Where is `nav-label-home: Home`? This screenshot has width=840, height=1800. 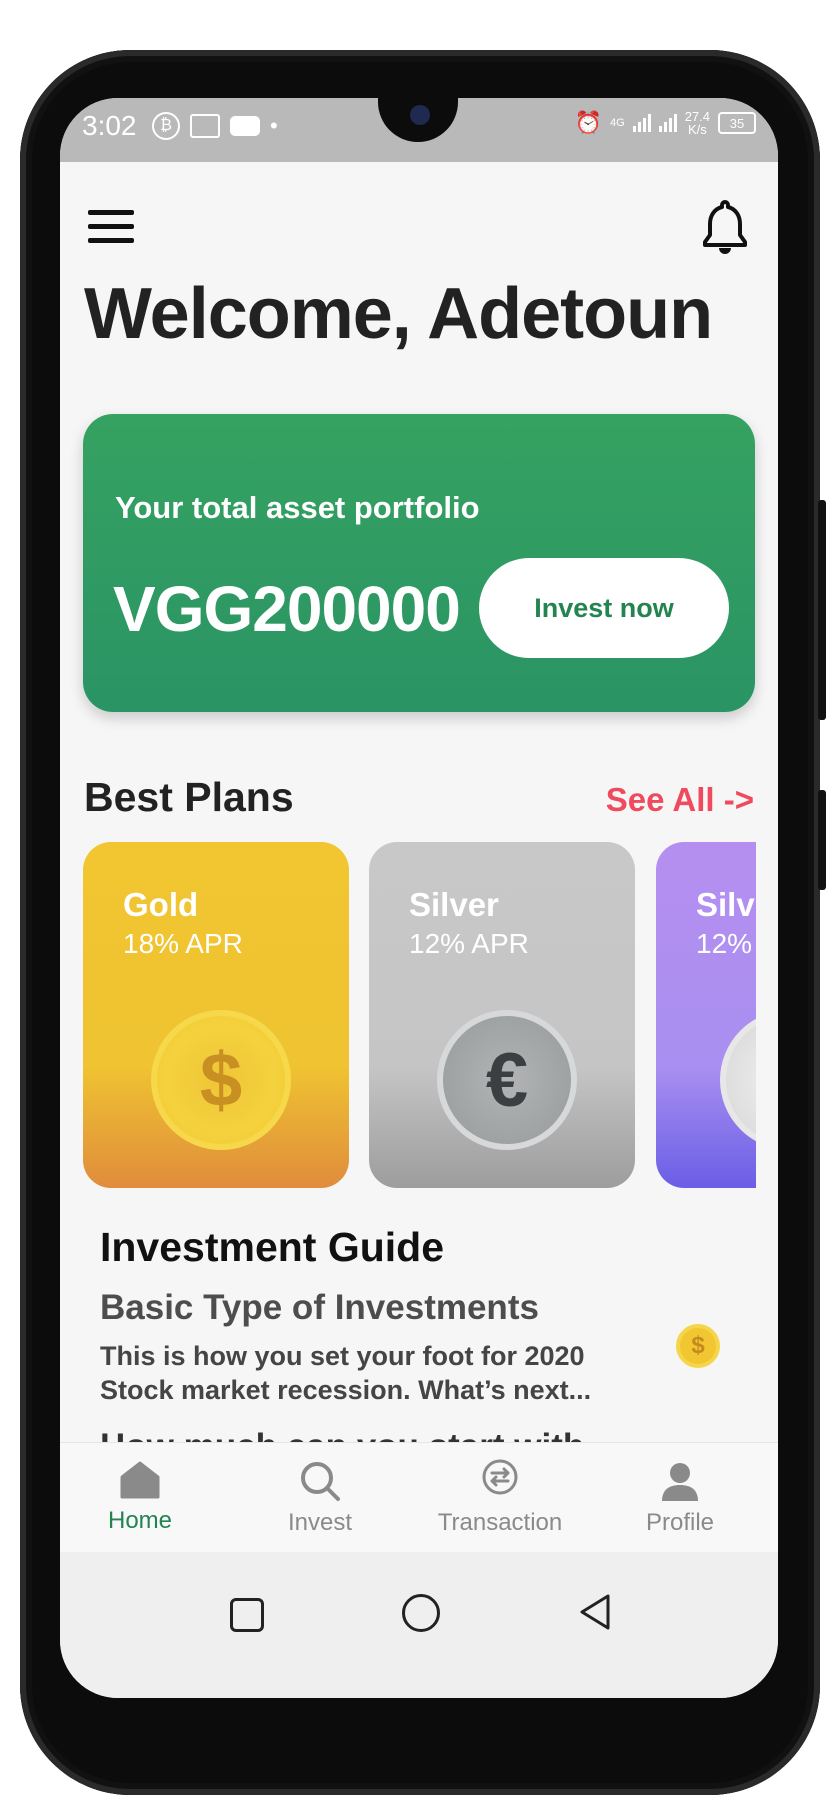
nav-label-home: Home is located at coordinates (140, 1520).